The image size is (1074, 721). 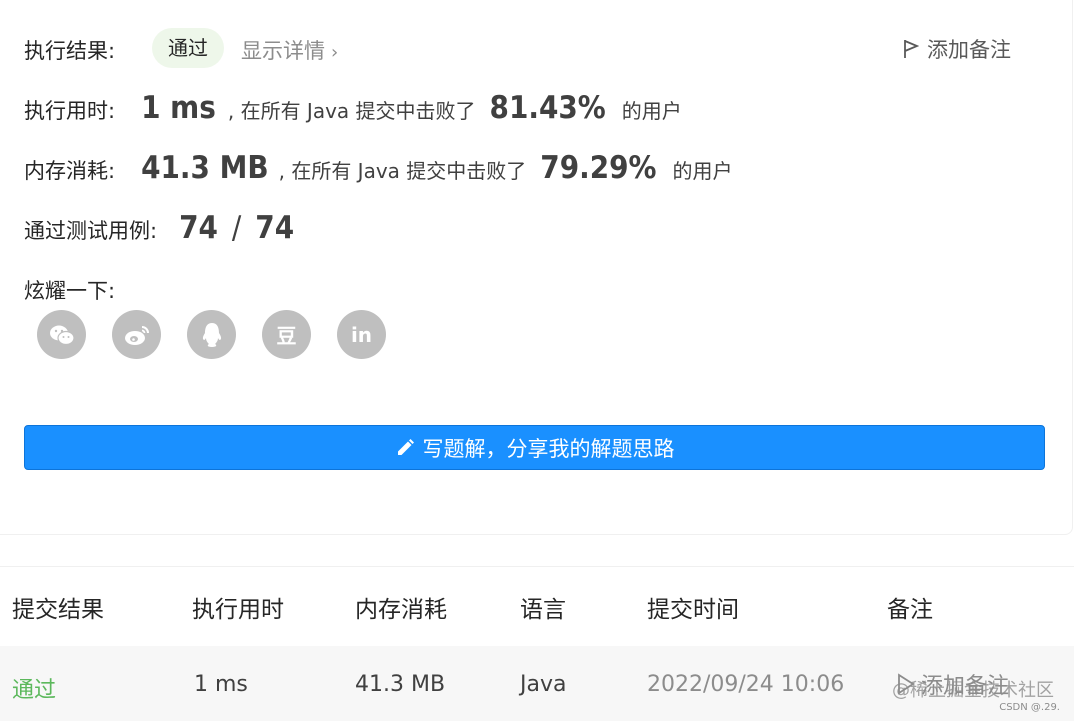 What do you see at coordinates (693, 610) in the screenshot?
I see `header-time: 提交时间` at bounding box center [693, 610].